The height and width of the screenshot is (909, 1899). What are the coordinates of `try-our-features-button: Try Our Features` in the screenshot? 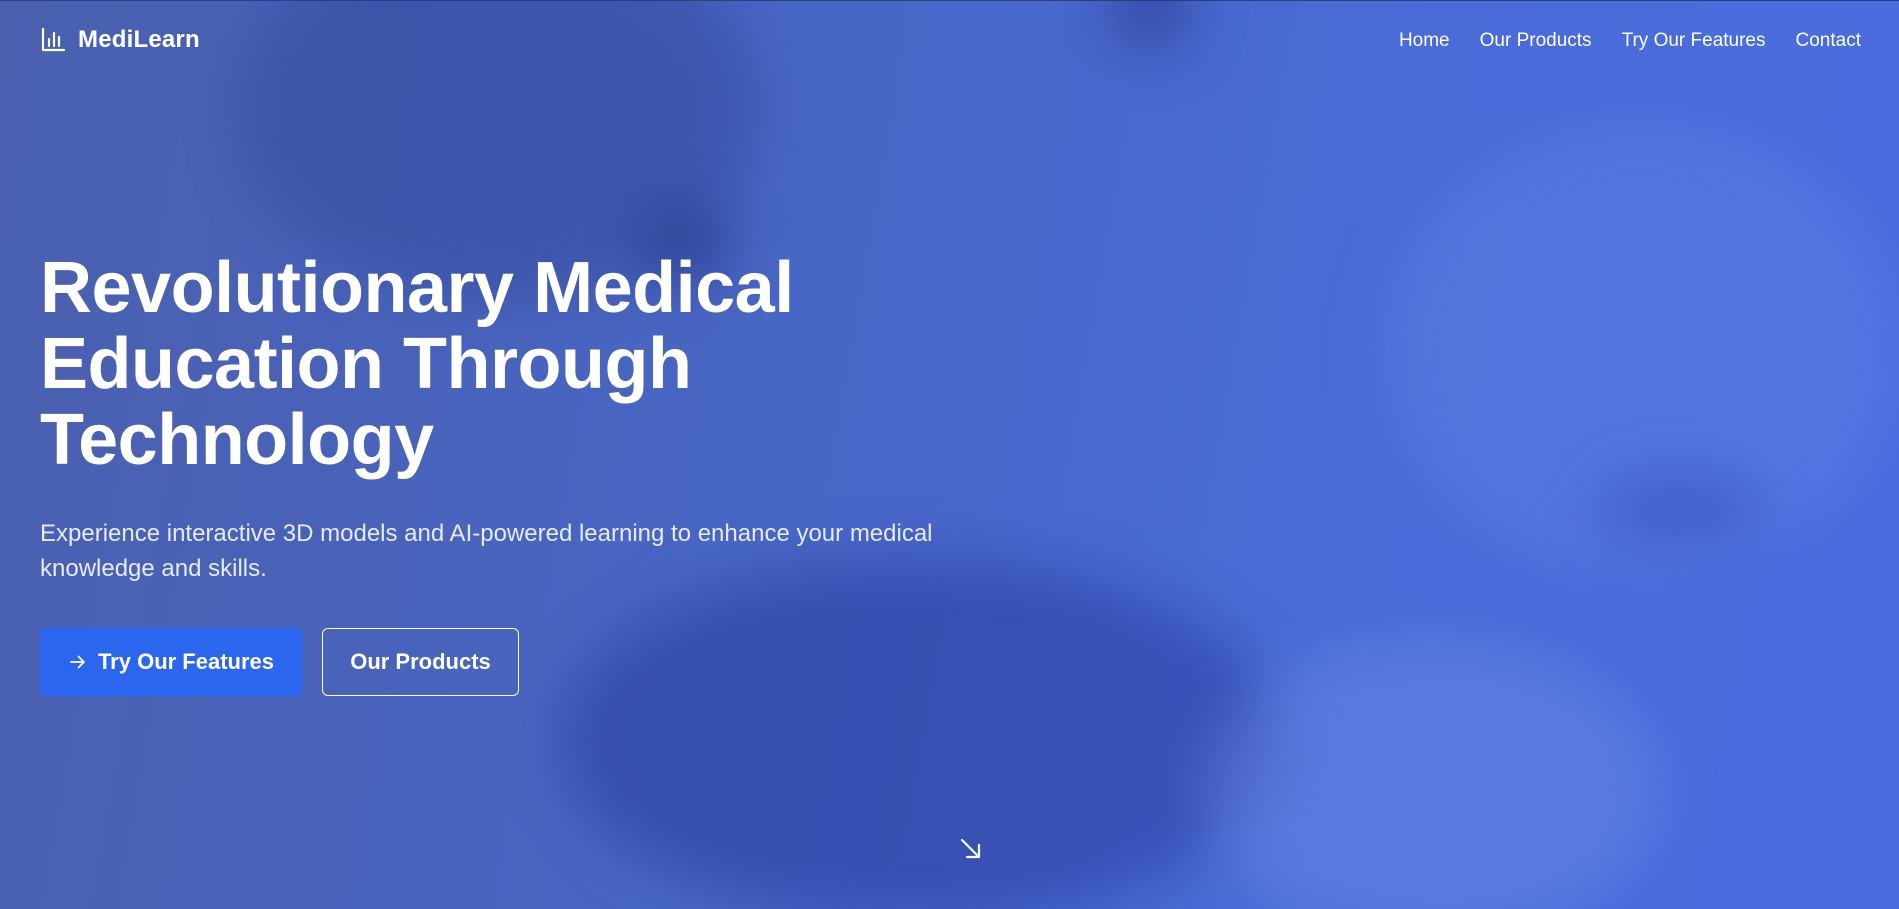 It's located at (171, 662).